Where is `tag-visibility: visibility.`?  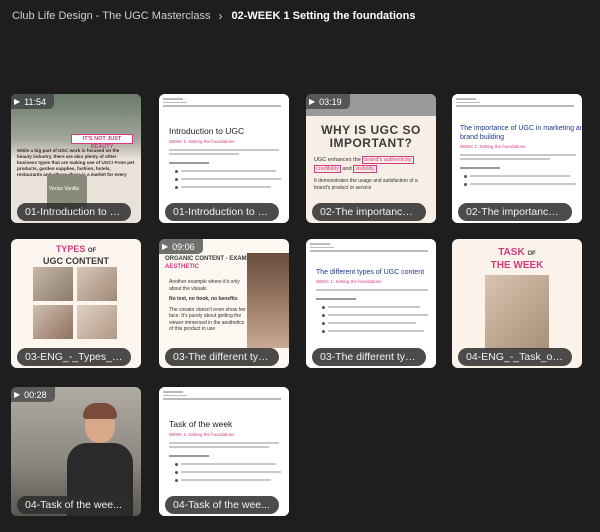
tag-visibility: visibility. is located at coordinates (365, 169).